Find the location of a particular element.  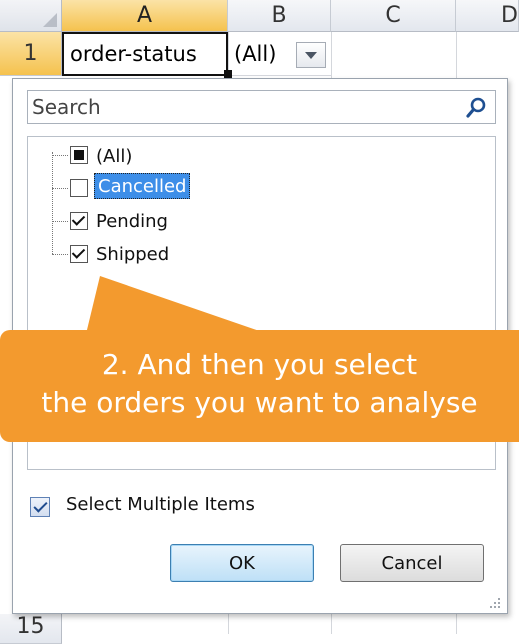

filter-item-label-pending: Pending is located at coordinates (132, 221).